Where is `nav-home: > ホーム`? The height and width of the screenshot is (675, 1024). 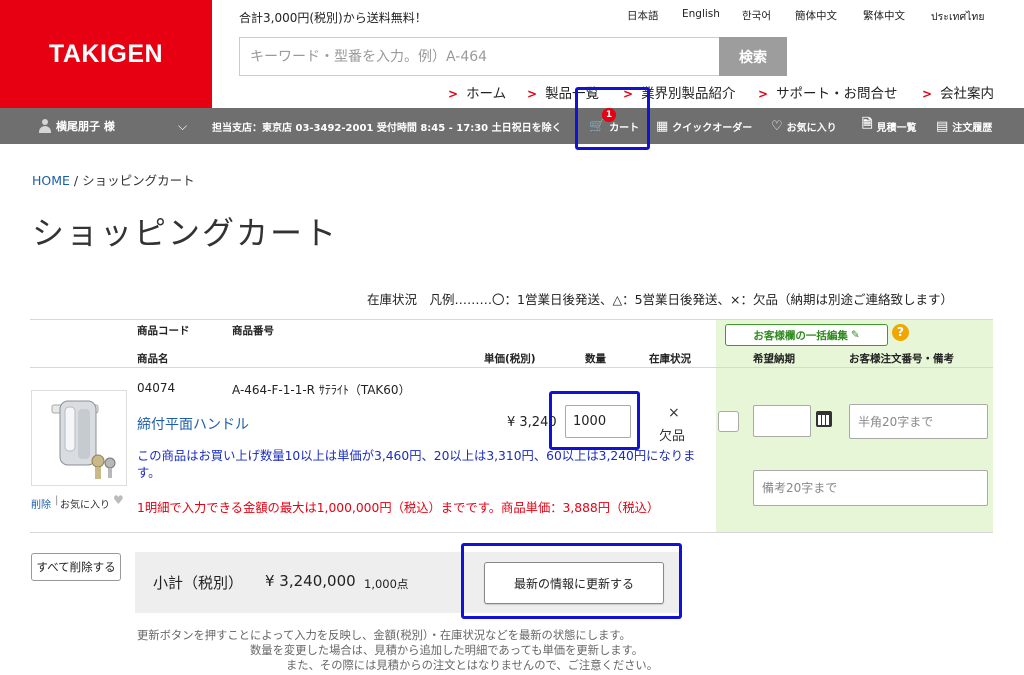
nav-home: > ホーム is located at coordinates (477, 92).